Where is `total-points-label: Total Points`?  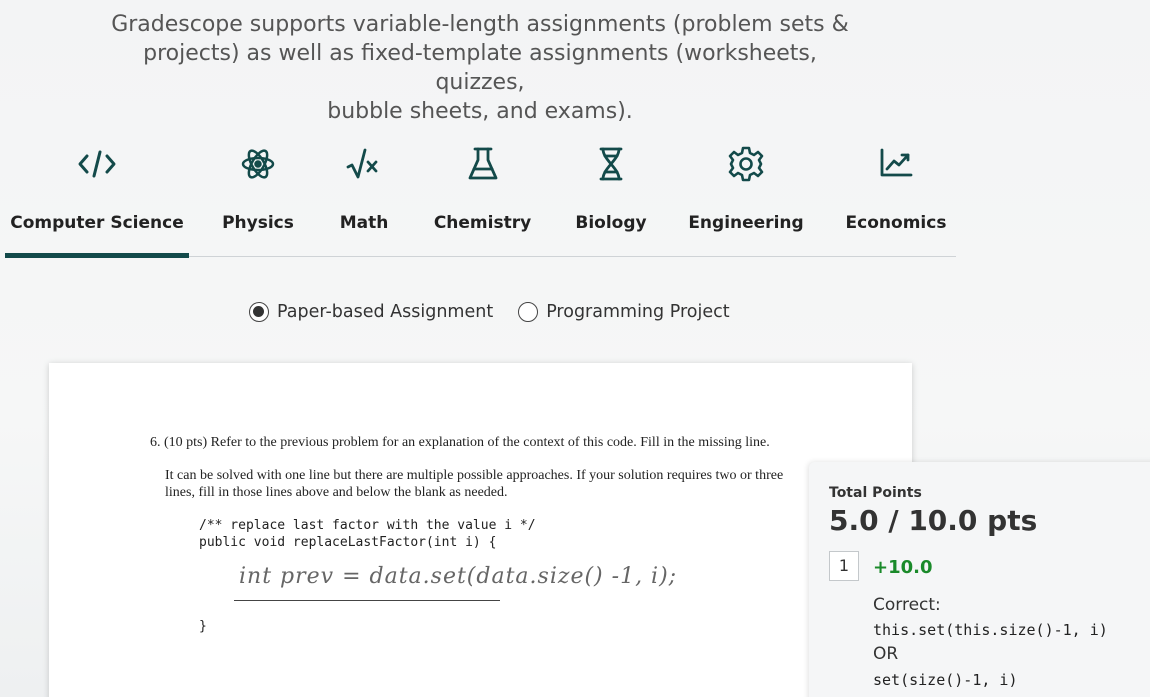 total-points-label: Total Points is located at coordinates (875, 493).